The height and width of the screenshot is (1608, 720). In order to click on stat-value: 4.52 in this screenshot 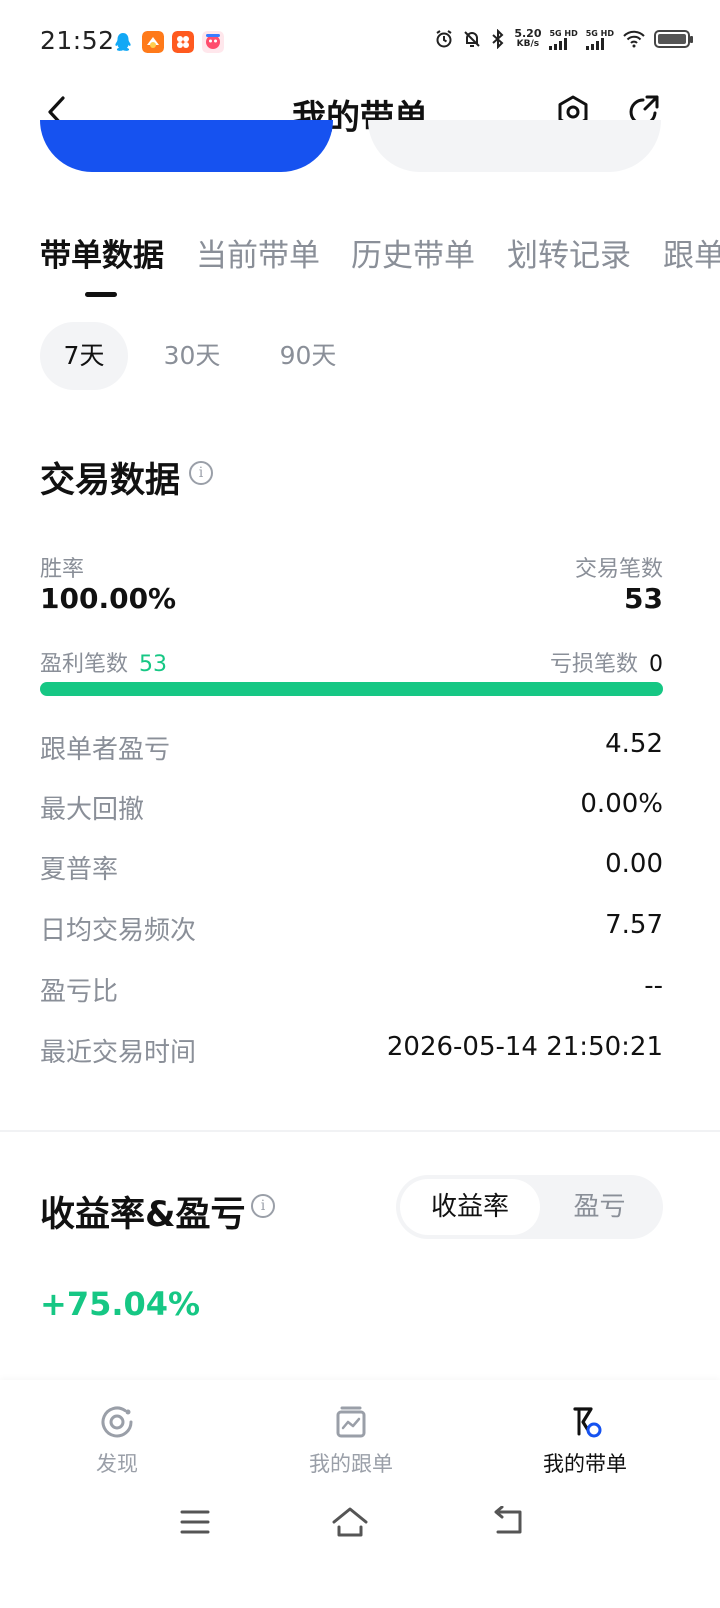, I will do `click(634, 744)`.